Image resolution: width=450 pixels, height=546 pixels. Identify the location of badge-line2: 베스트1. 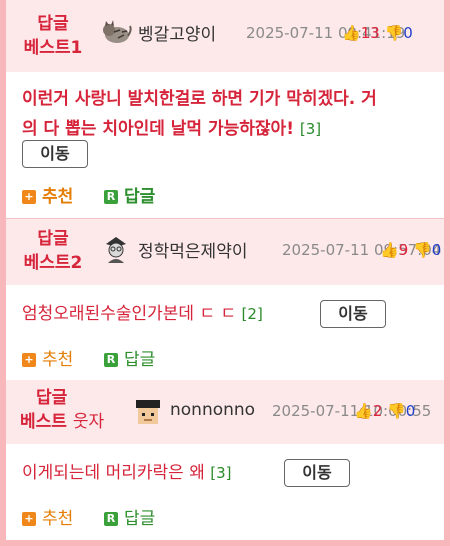
(53, 48).